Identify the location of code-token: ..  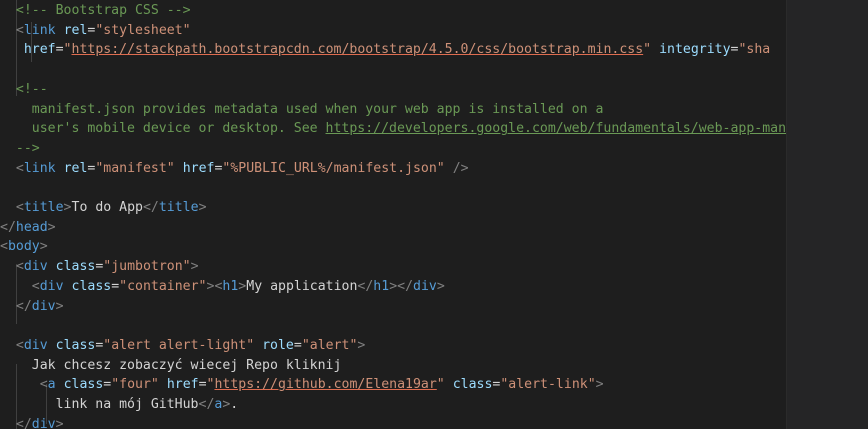
(234, 404).